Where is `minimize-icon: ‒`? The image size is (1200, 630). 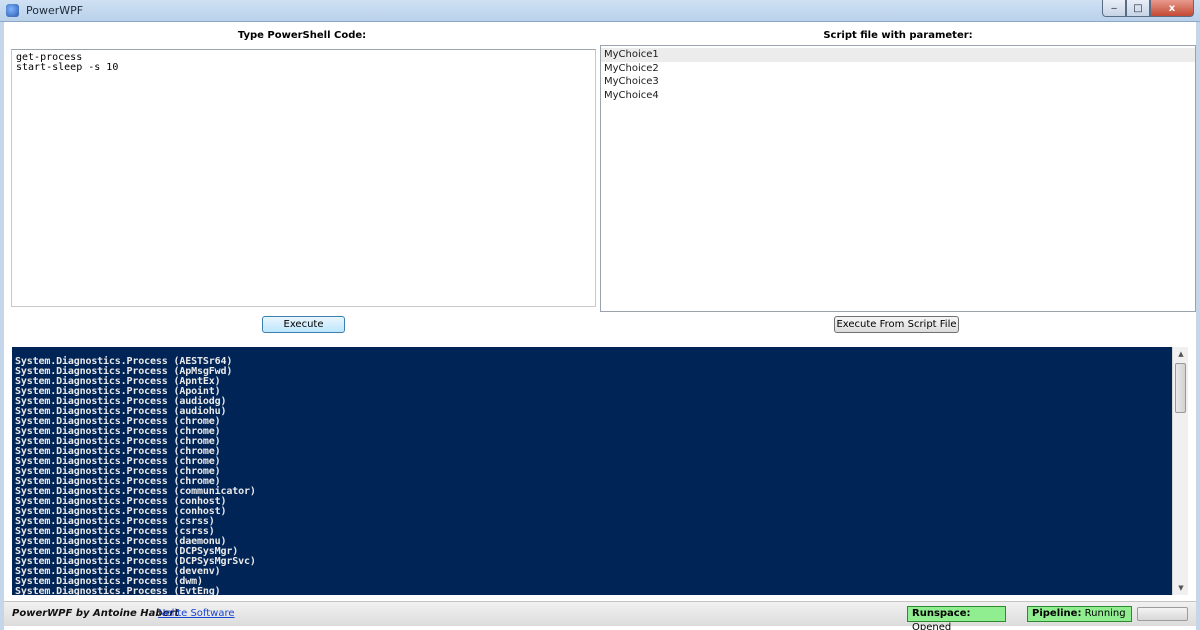 minimize-icon: ‒ is located at coordinates (1114, 8).